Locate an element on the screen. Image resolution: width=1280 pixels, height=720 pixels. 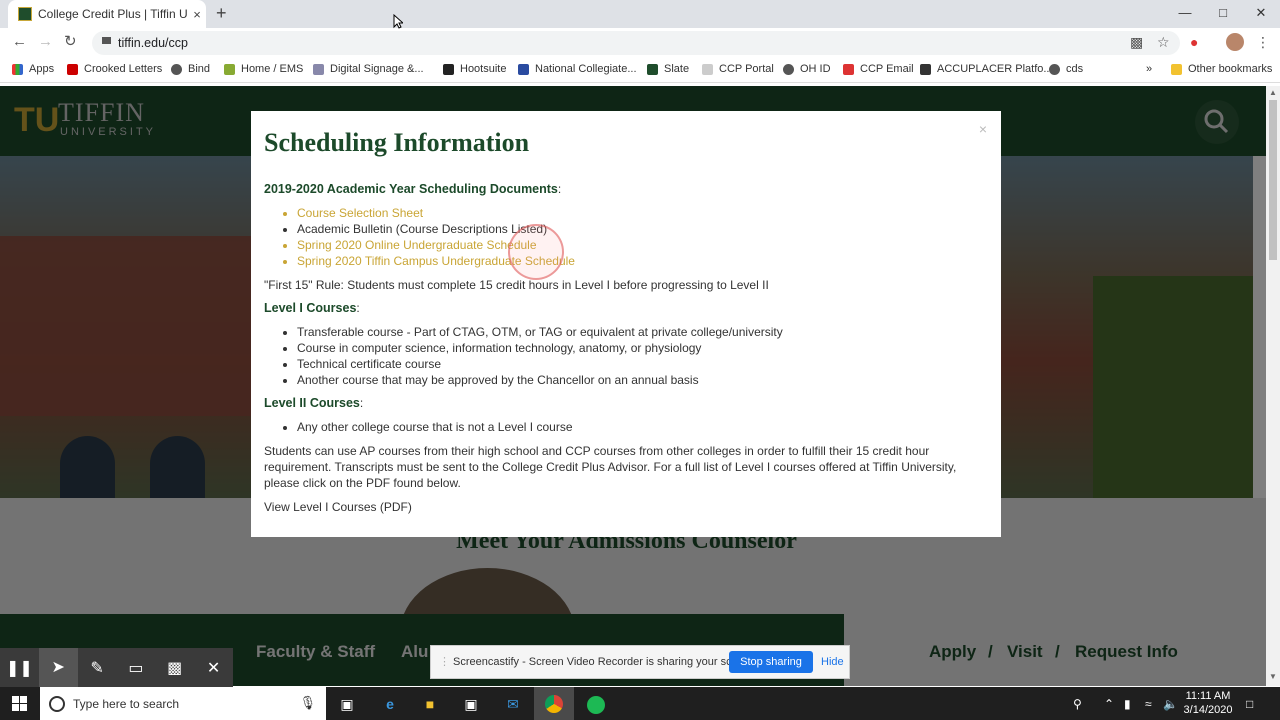
maximize-icon: □ is located at coordinates (1223, 14).